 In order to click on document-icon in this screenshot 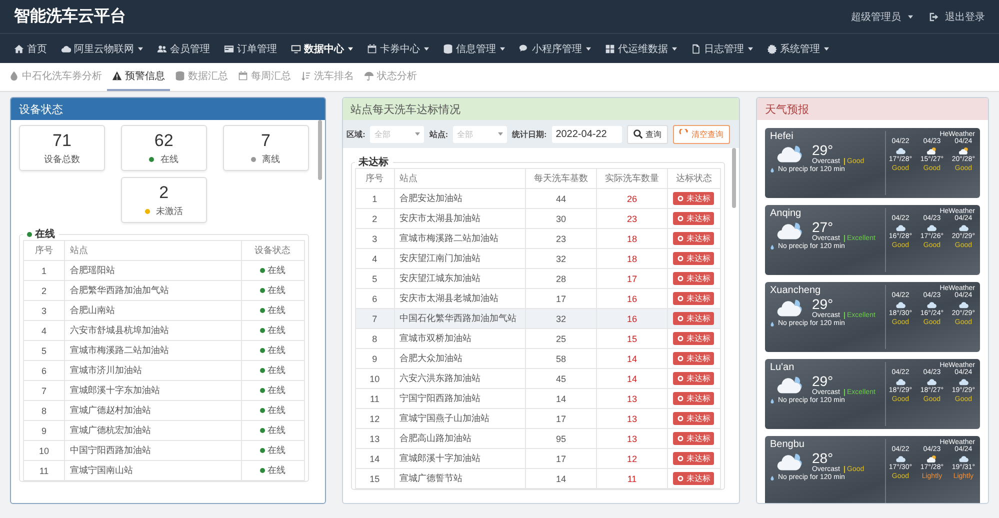, I will do `click(696, 49)`.